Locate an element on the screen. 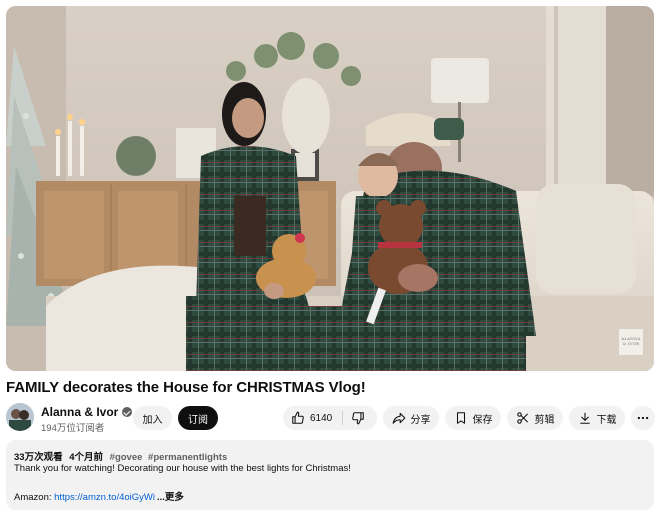 The image size is (660, 516). amazon-link: https://amzn.to/4oiGyWi is located at coordinates (104, 497).